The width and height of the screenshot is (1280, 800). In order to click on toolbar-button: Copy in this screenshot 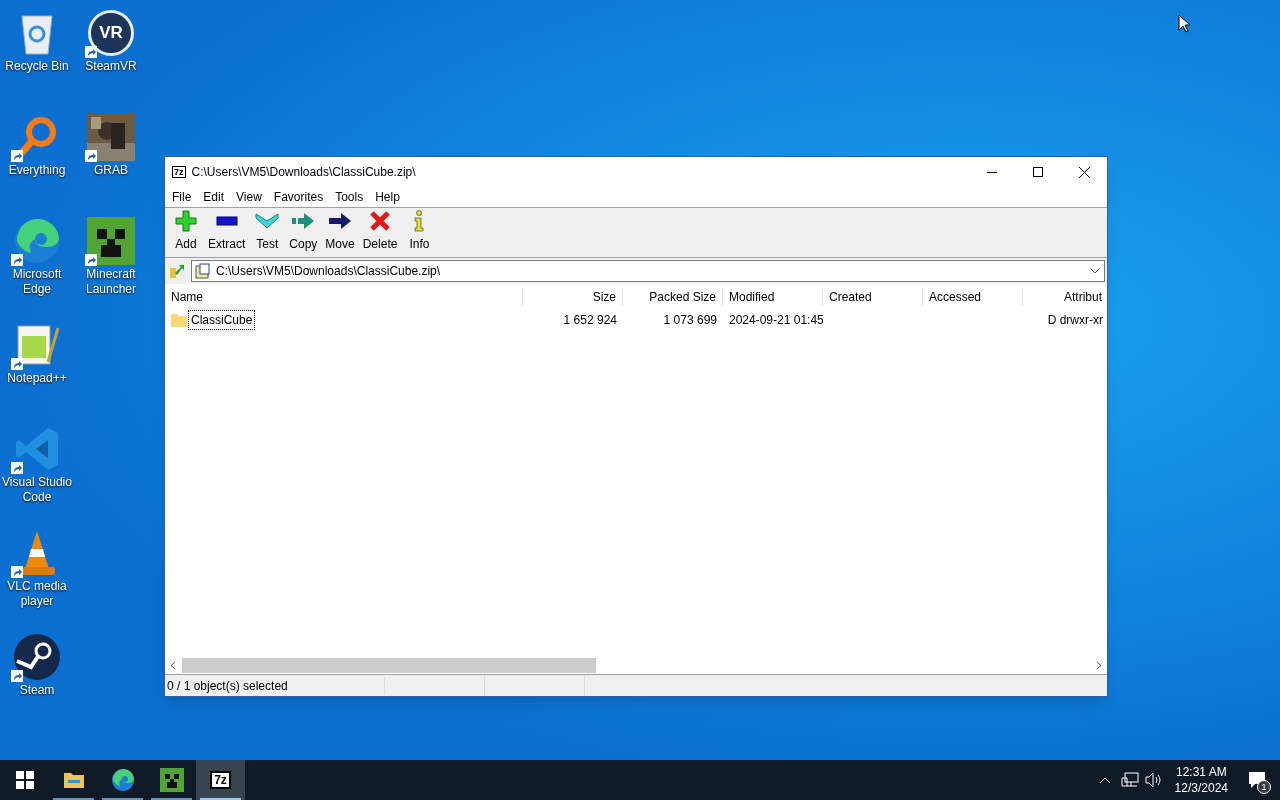, I will do `click(303, 231)`.